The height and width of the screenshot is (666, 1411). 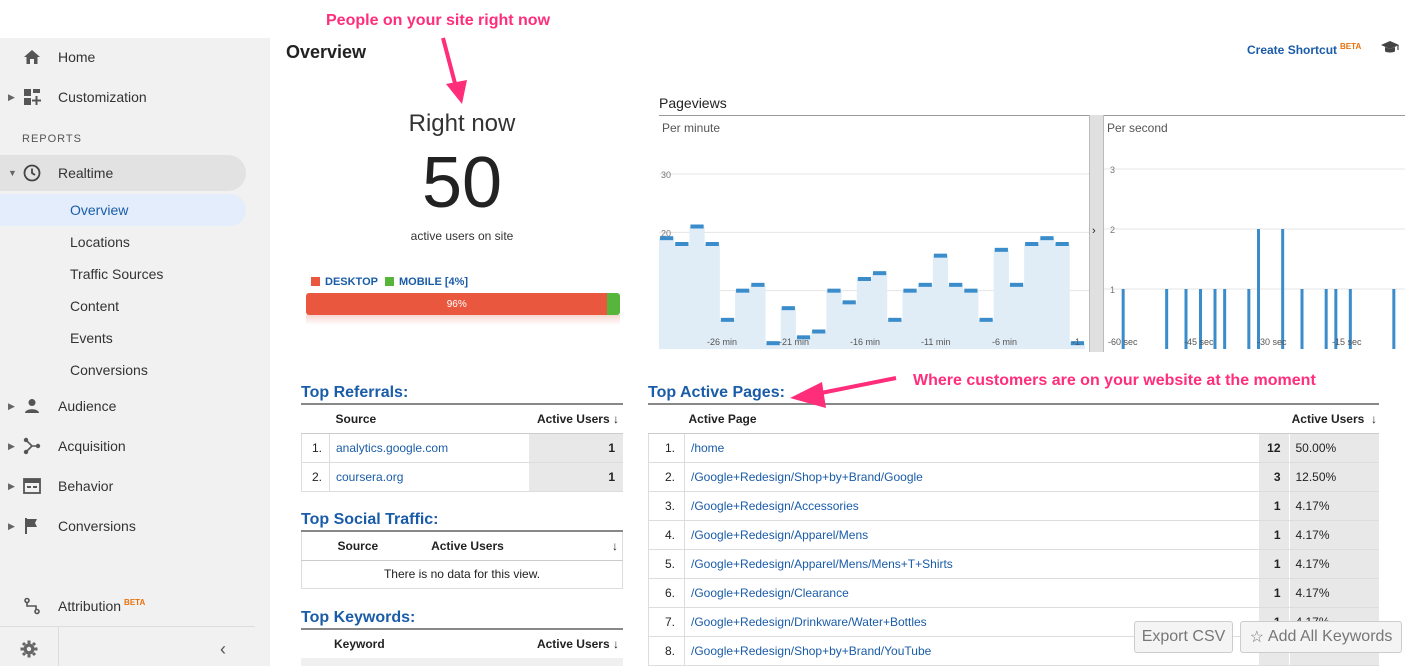 What do you see at coordinates (1272, 342) in the screenshot?
I see `x-tick-label: -30 sec` at bounding box center [1272, 342].